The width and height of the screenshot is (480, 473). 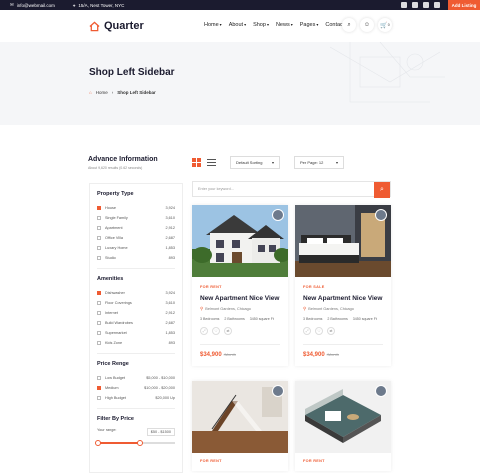 What do you see at coordinates (336, 162) in the screenshot?
I see `chevron-down-icon: ▾` at bounding box center [336, 162].